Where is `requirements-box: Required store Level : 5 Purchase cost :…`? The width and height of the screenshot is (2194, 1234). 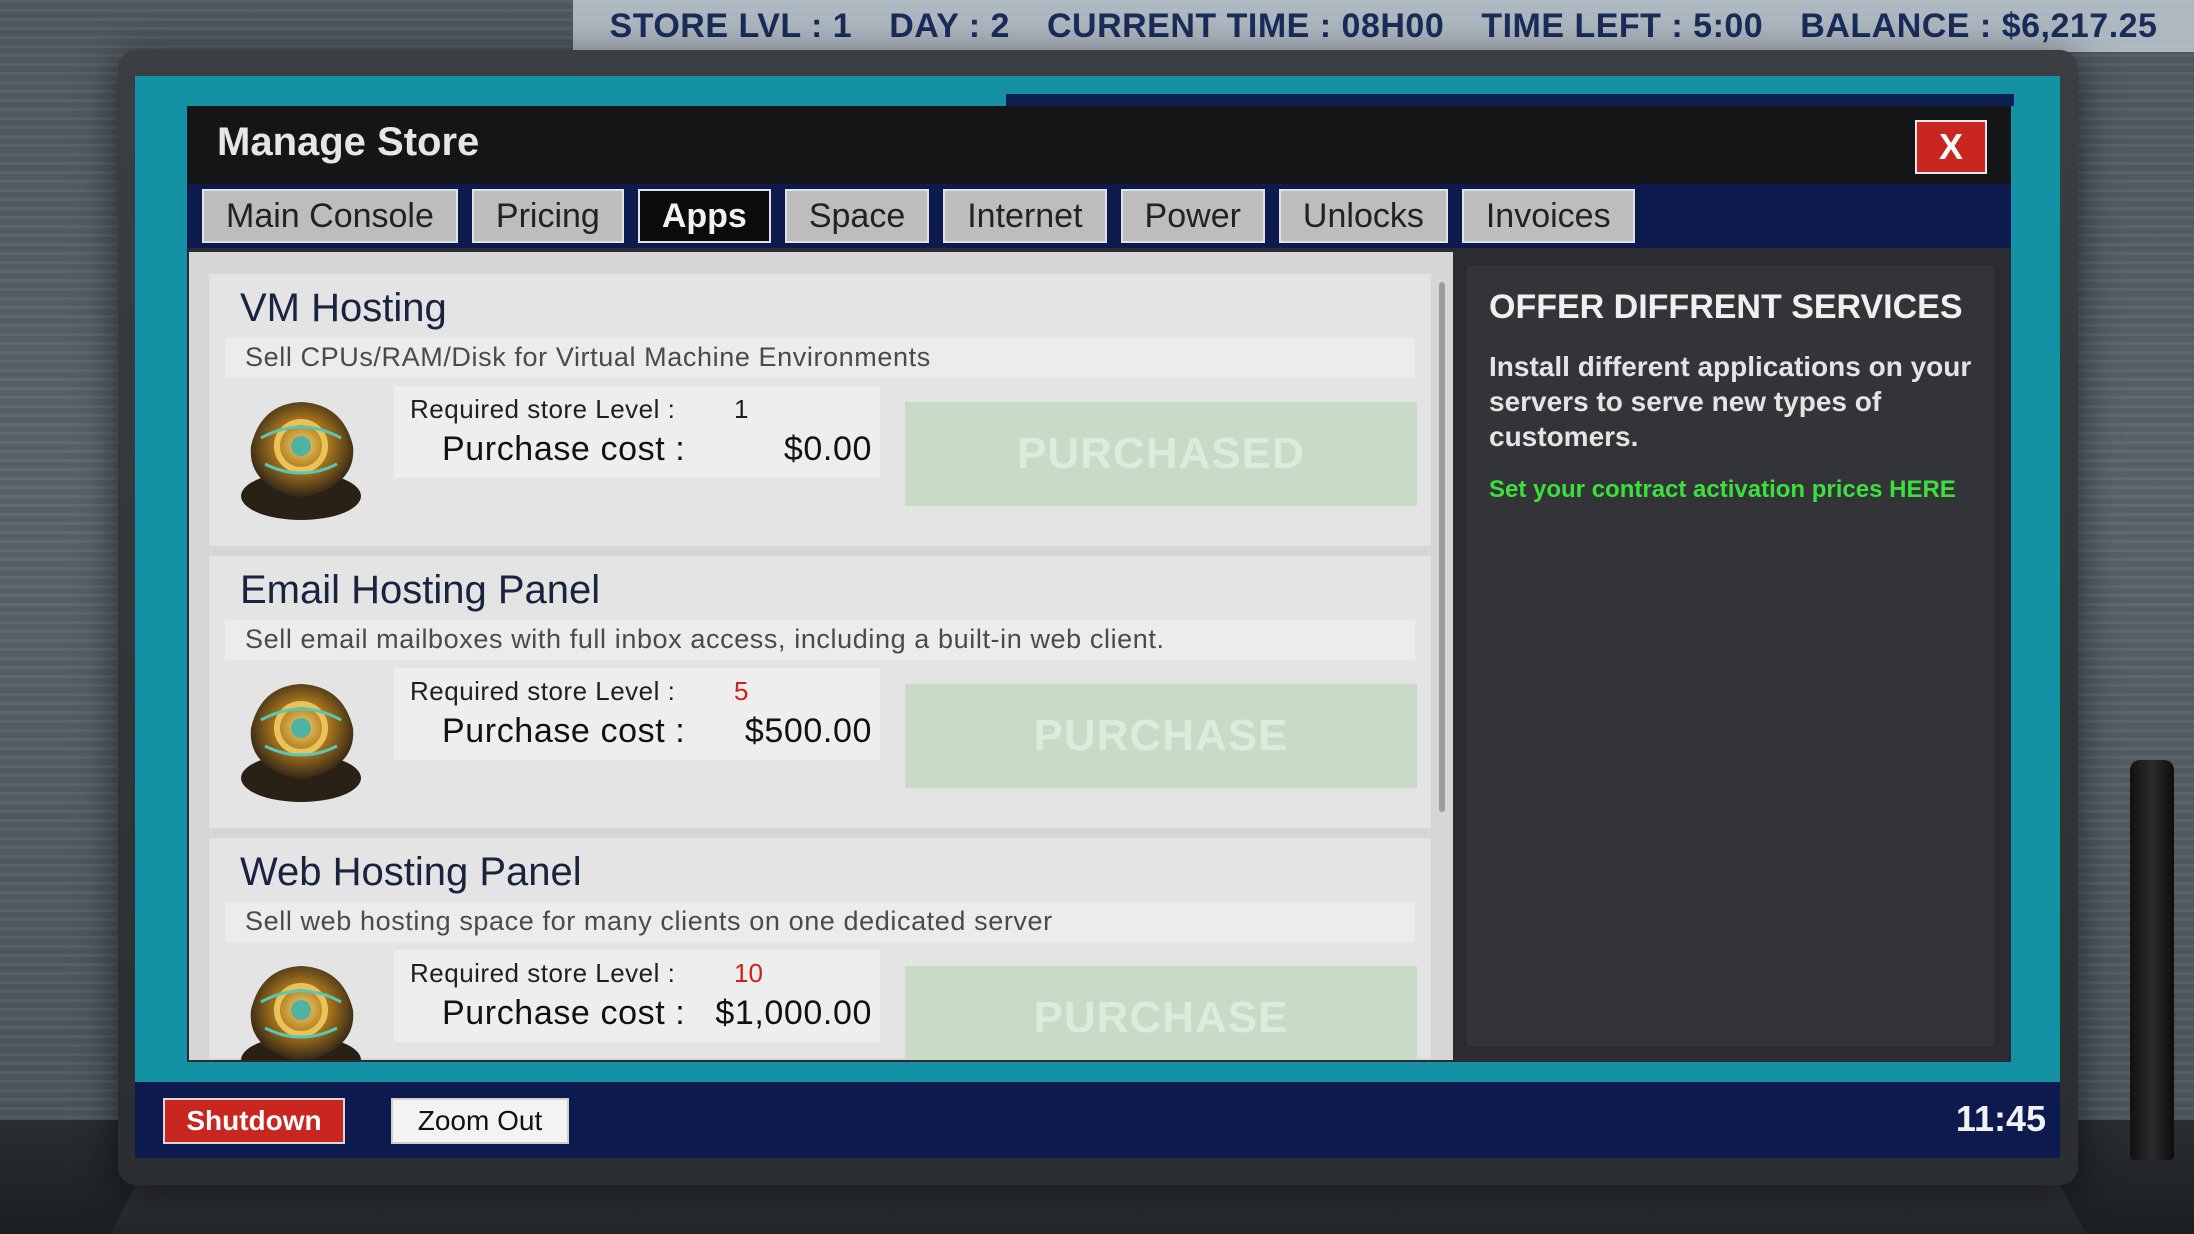 requirements-box: Required store Level : 5 Purchase cost :… is located at coordinates (637, 714).